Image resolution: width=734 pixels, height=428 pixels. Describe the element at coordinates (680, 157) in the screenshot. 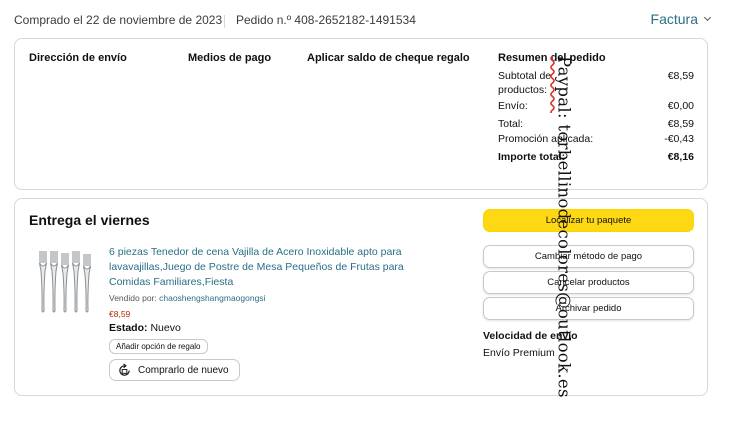

I see `summary-value: €8,16` at that location.